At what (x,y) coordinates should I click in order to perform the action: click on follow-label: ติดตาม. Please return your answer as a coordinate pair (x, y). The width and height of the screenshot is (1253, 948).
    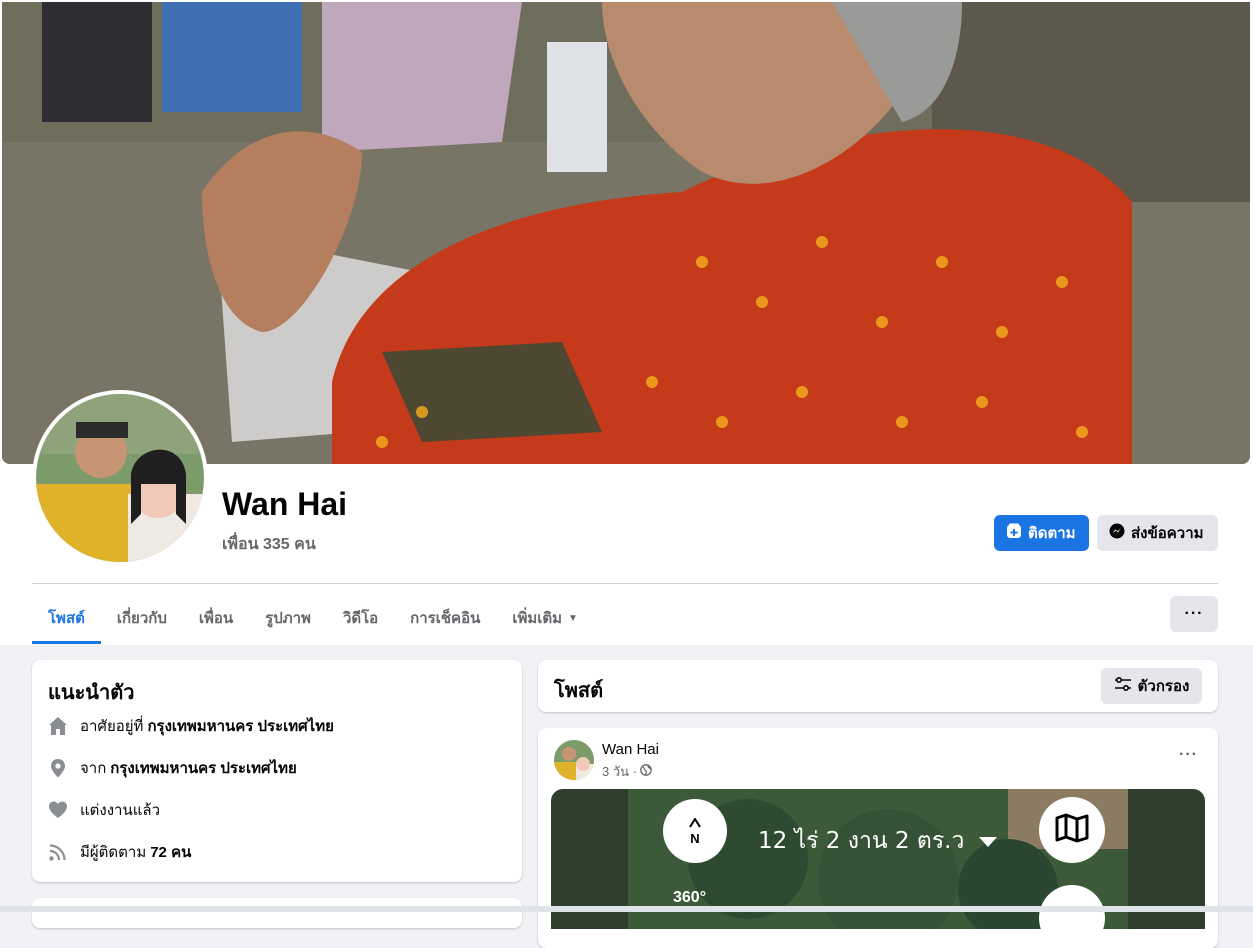
    Looking at the image, I should click on (1052, 533).